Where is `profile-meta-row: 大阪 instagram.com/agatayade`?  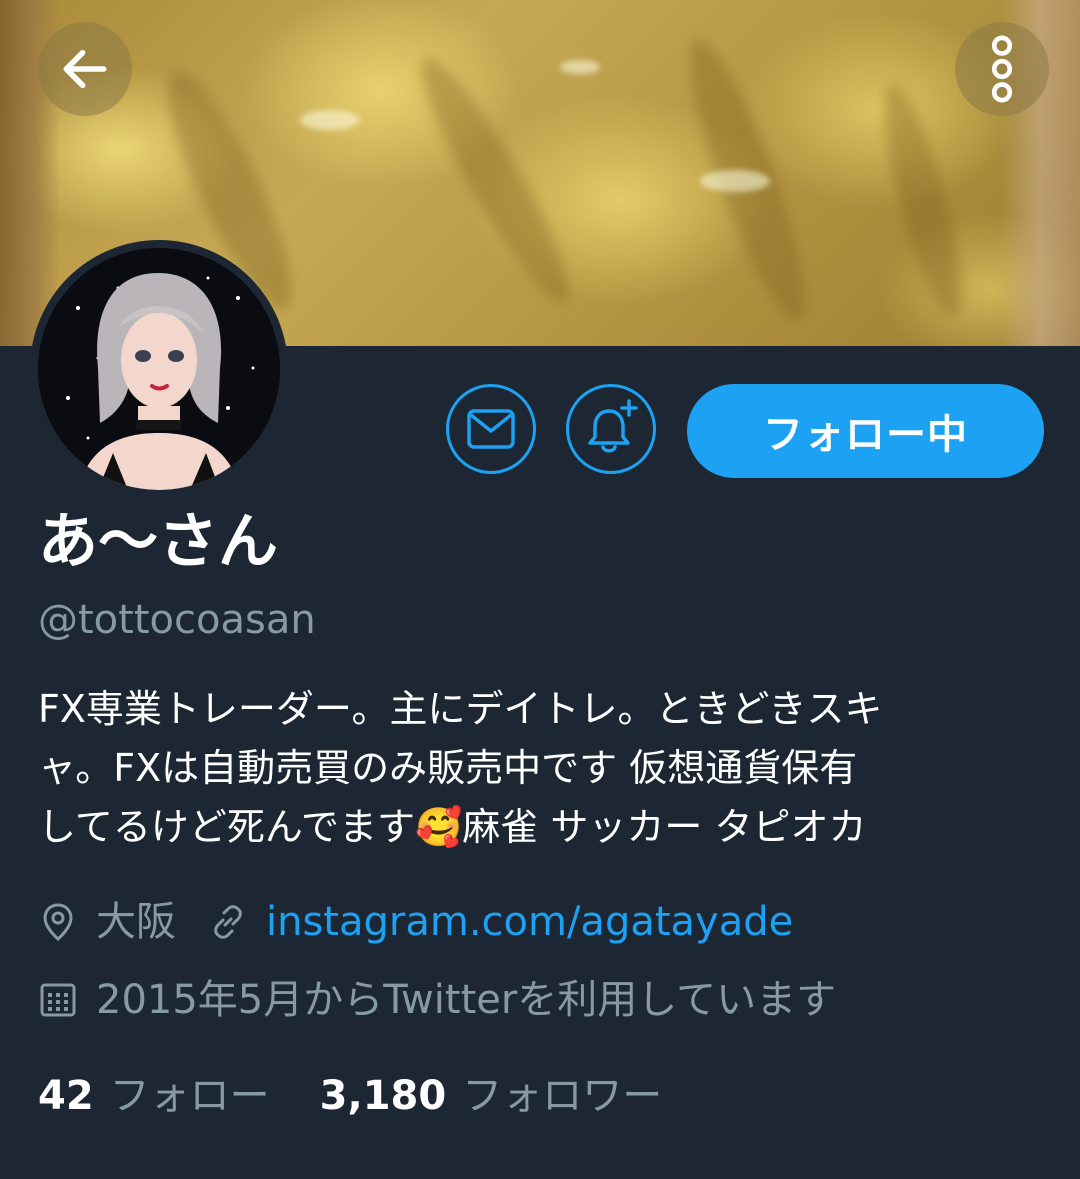 profile-meta-row: 大阪 instagram.com/agatayade is located at coordinates (415, 922).